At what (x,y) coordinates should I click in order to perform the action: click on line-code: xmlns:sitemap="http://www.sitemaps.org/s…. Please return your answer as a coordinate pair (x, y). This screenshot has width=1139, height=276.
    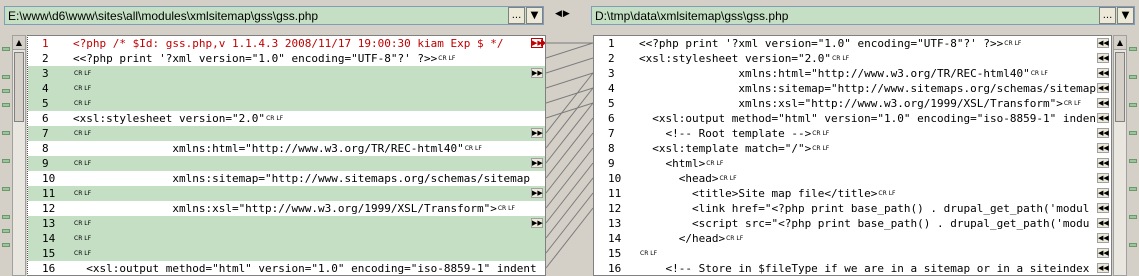
    Looking at the image, I should click on (309, 178).